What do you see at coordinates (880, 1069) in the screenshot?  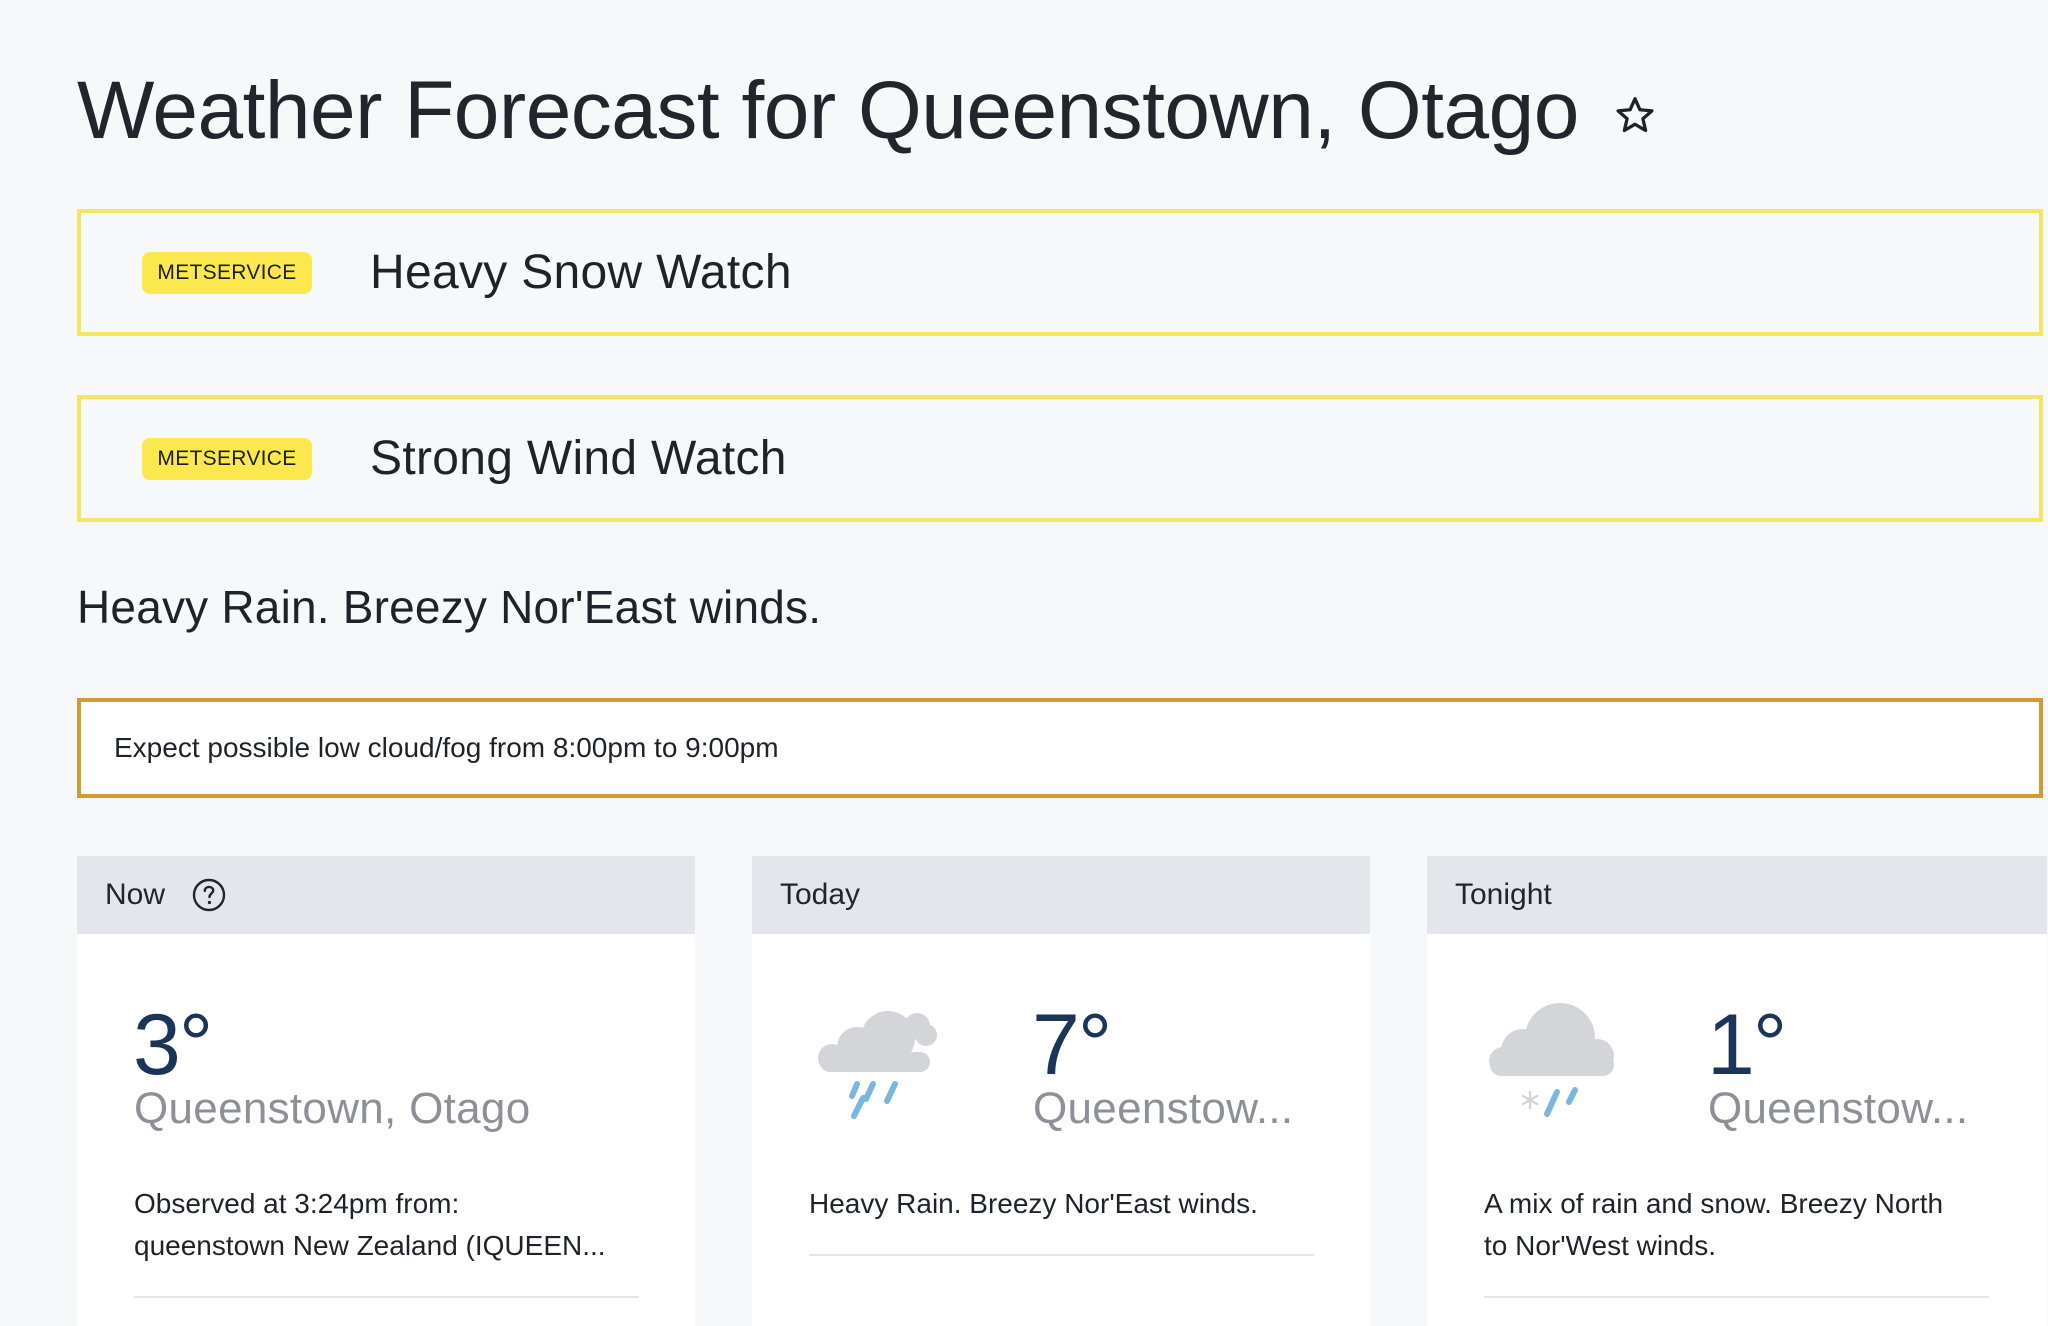 I see `heavy-rain-icon` at bounding box center [880, 1069].